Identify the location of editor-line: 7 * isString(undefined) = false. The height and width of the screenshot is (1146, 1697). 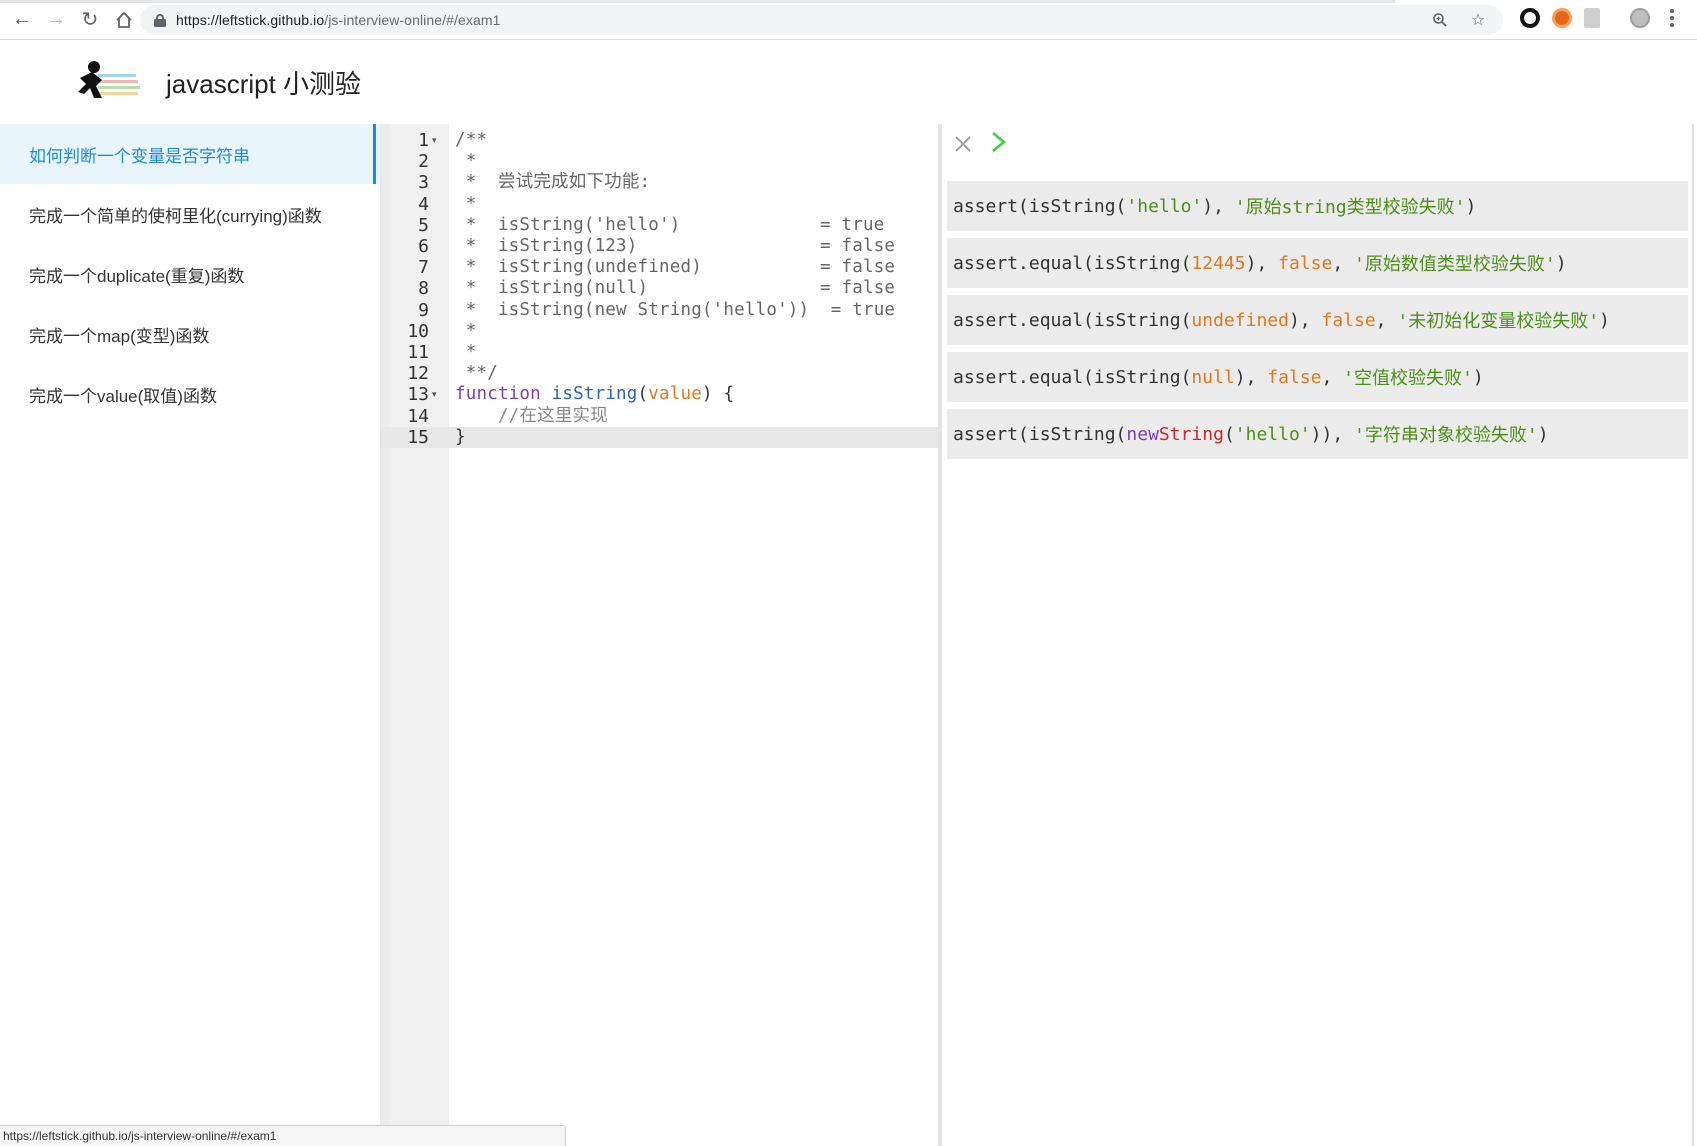
(660, 267).